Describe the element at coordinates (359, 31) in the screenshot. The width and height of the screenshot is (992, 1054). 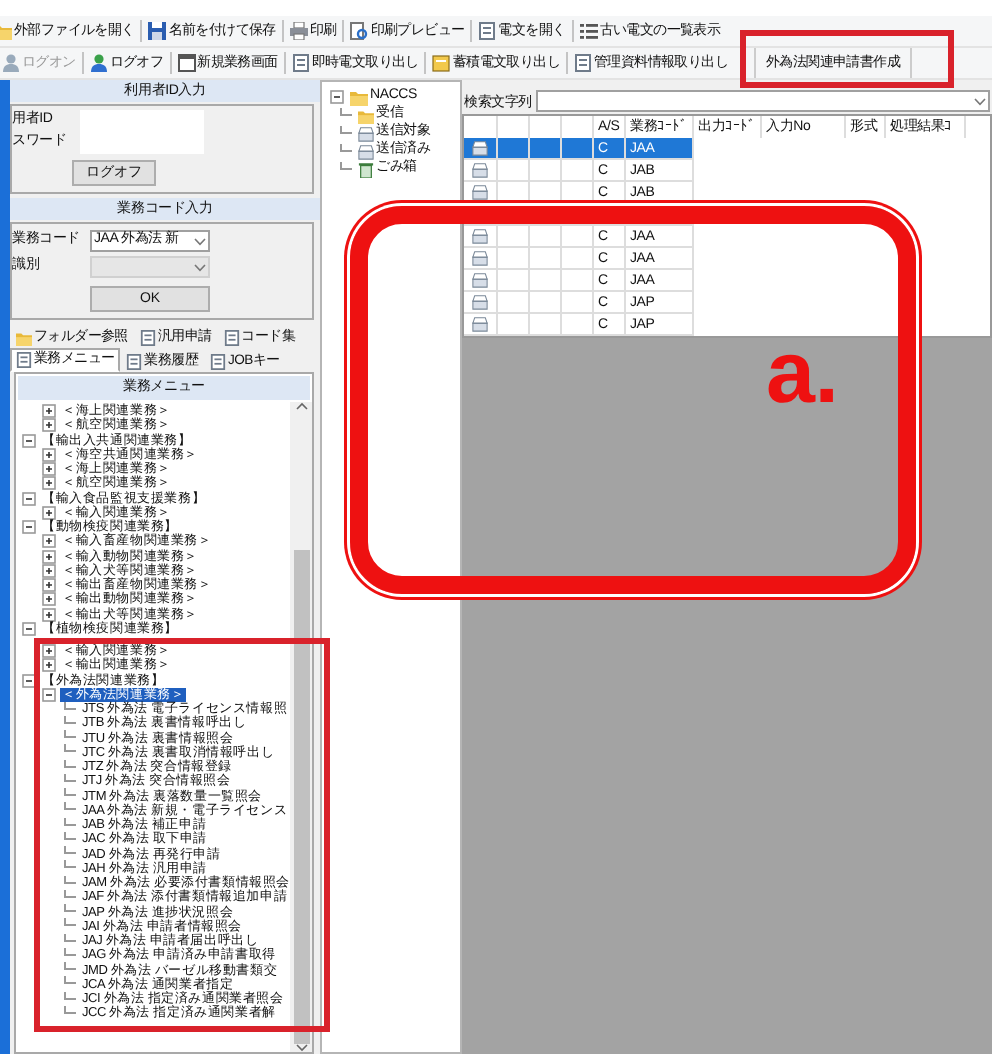
I see `document-magnifier-icon` at that location.